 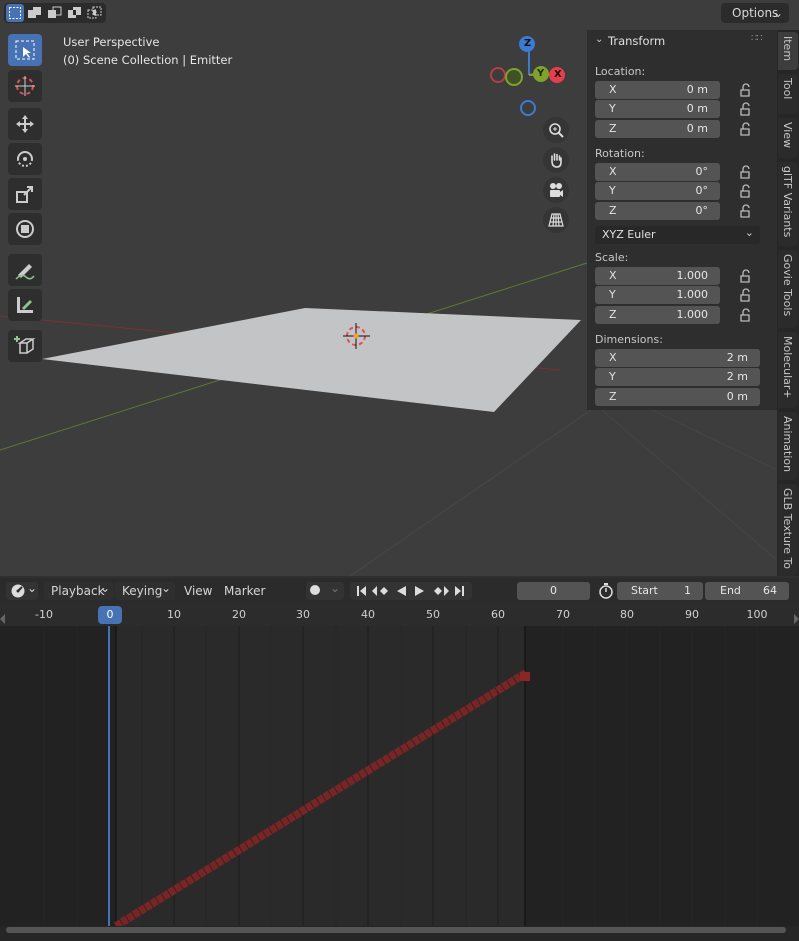 What do you see at coordinates (556, 160) in the screenshot?
I see `pan-button` at bounding box center [556, 160].